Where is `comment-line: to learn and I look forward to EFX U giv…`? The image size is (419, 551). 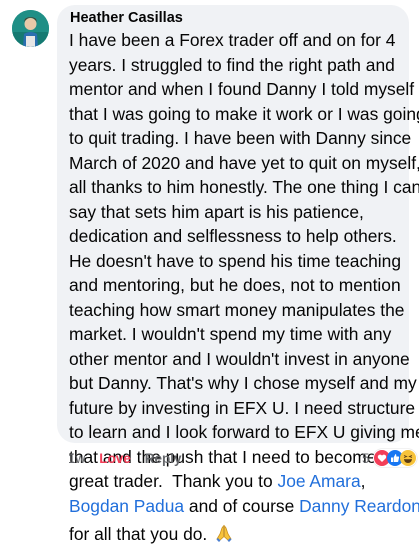 comment-line: to learn and I look forward to EFX U giv… is located at coordinates (244, 432).